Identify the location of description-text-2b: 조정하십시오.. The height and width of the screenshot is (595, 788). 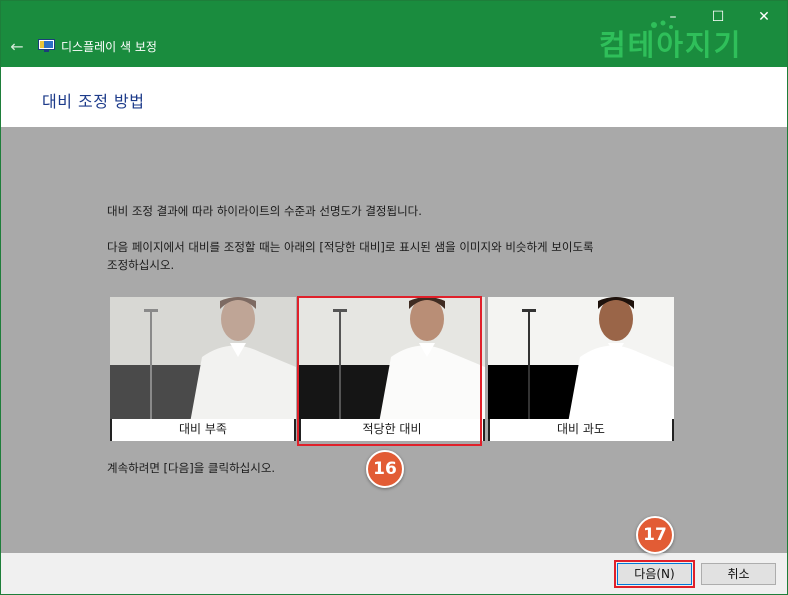
(141, 265).